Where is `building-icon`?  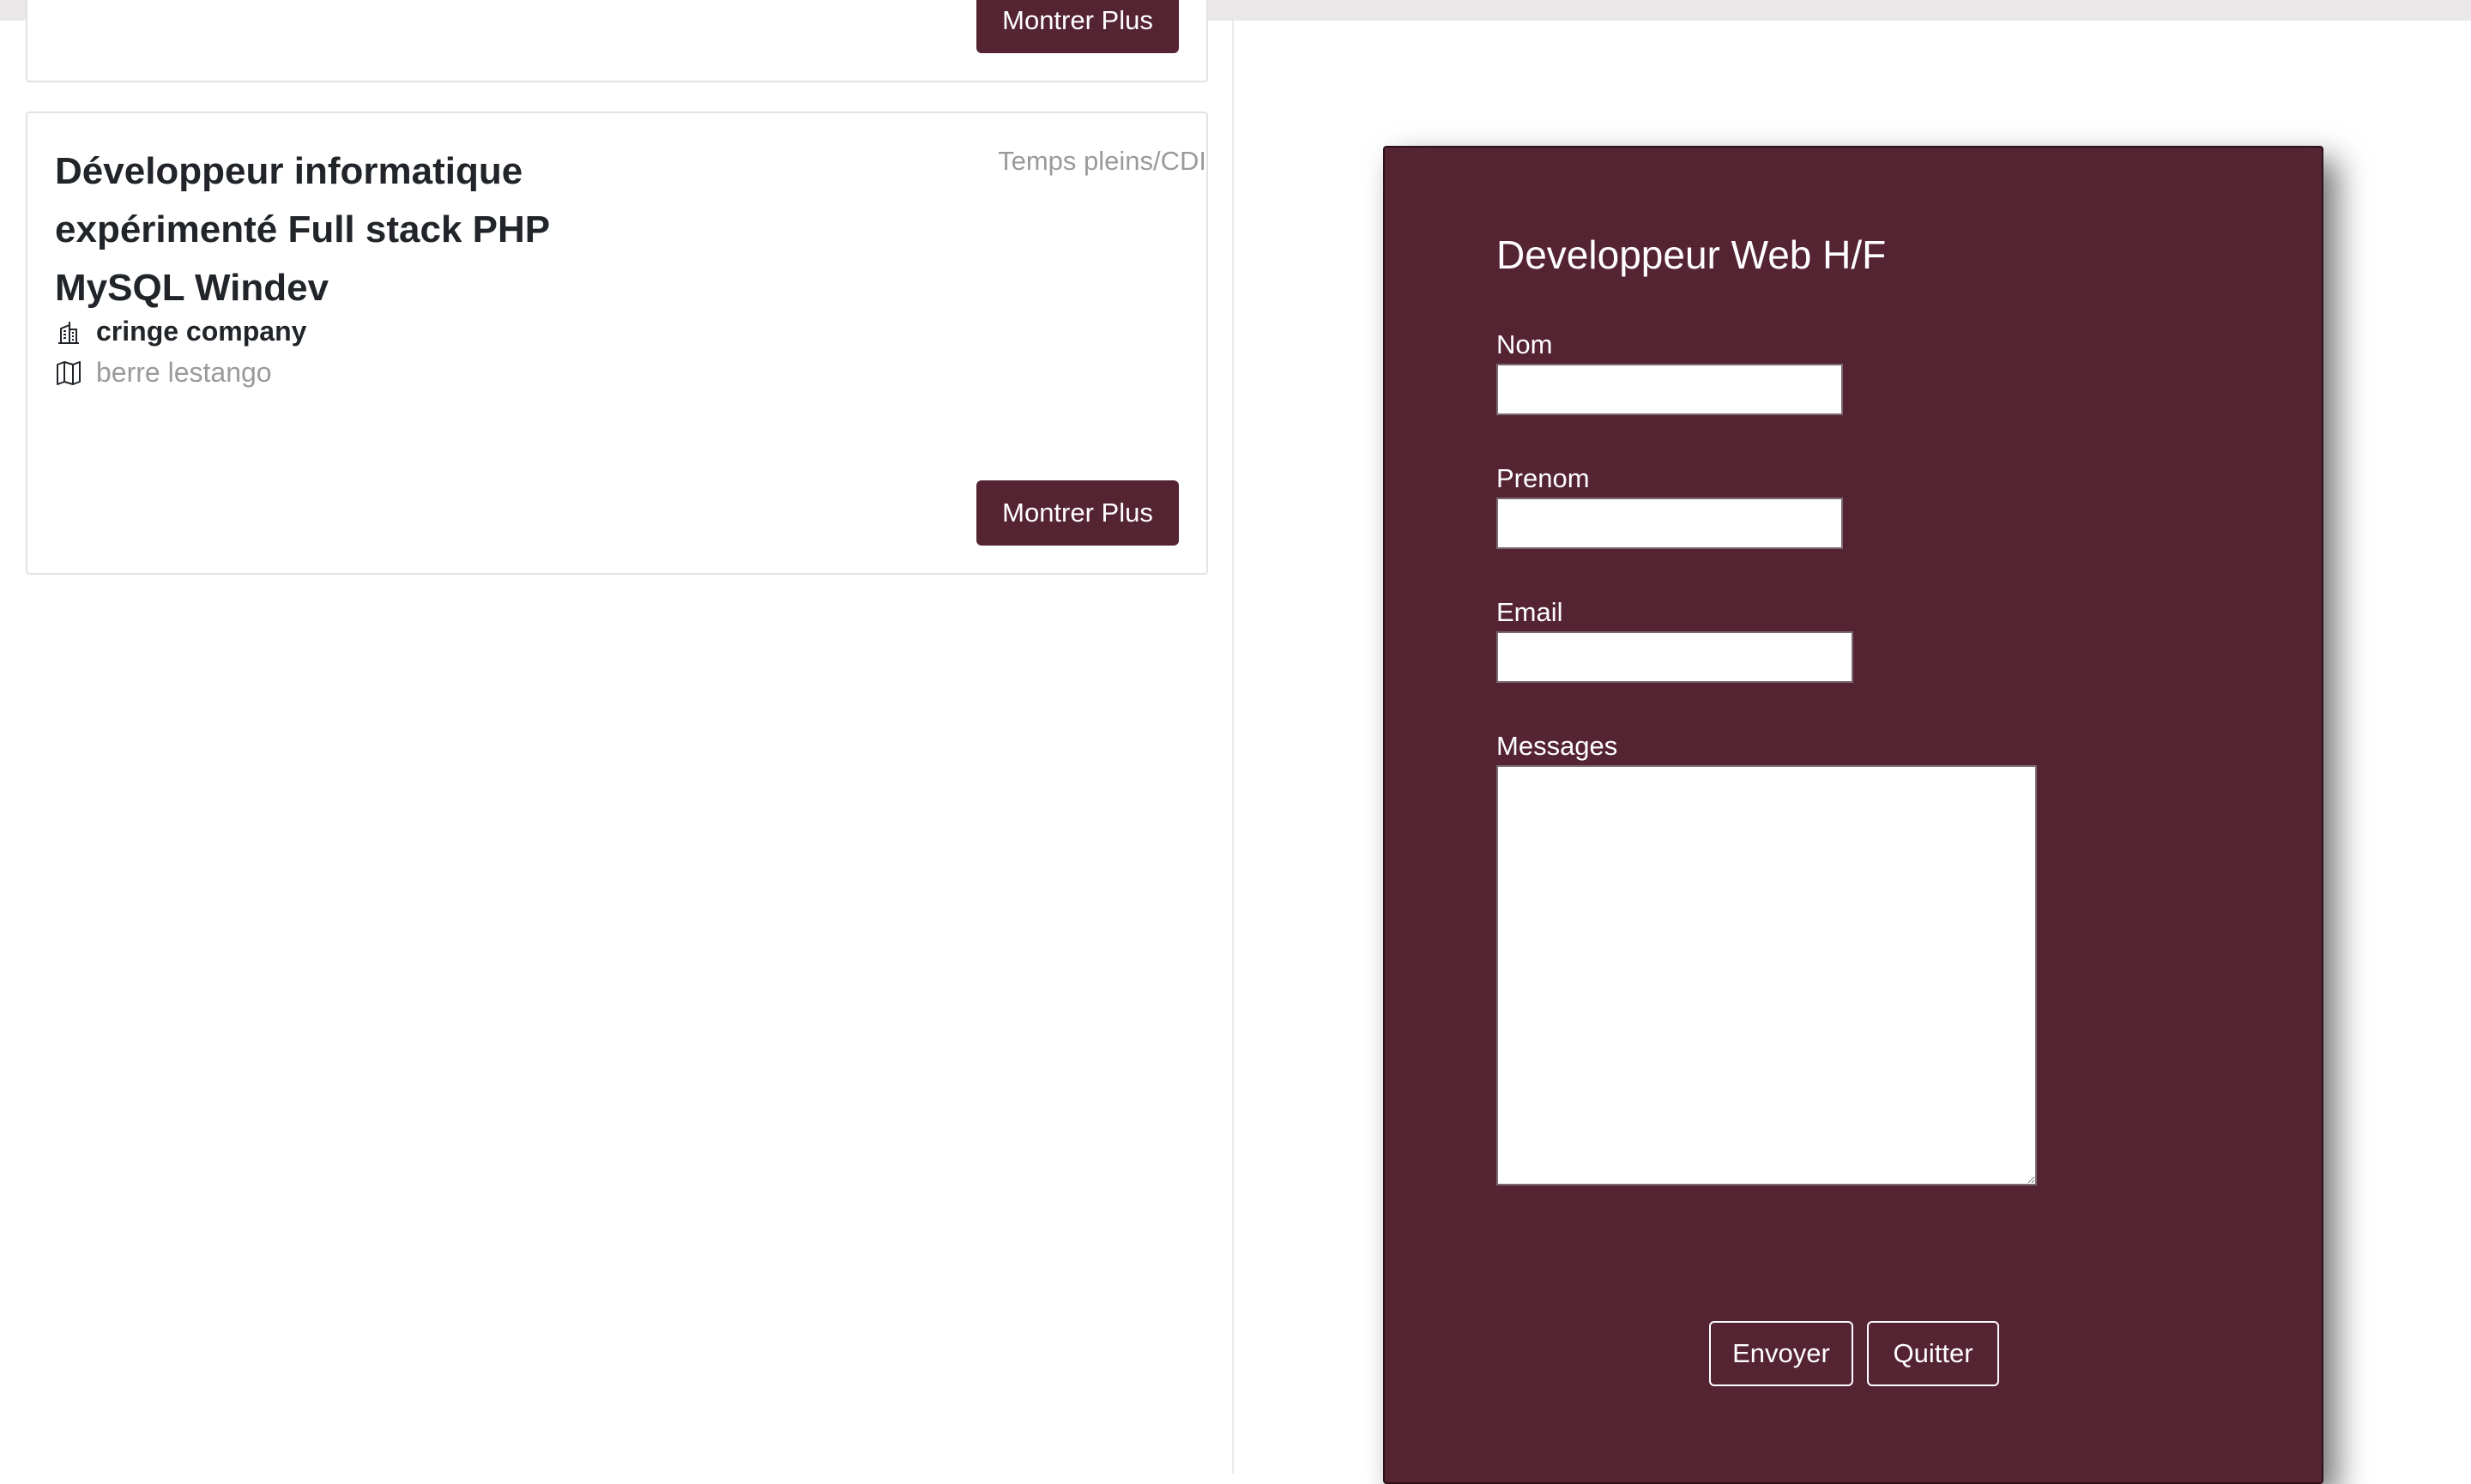 building-icon is located at coordinates (68, 332).